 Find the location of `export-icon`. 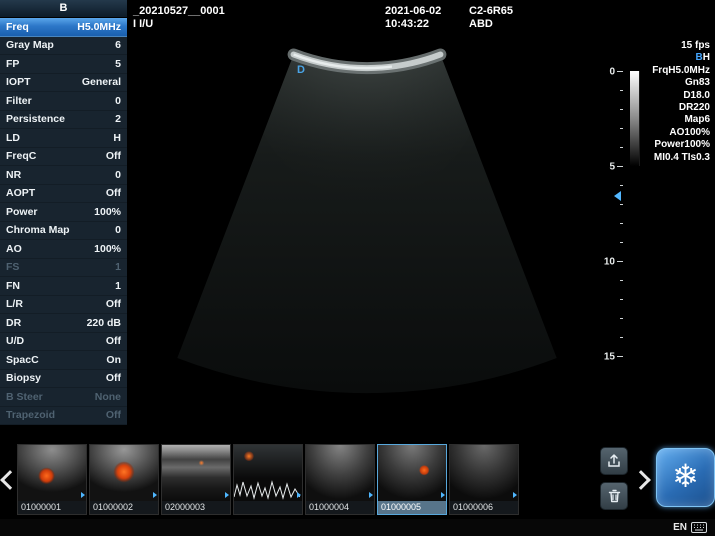

export-icon is located at coordinates (614, 460).